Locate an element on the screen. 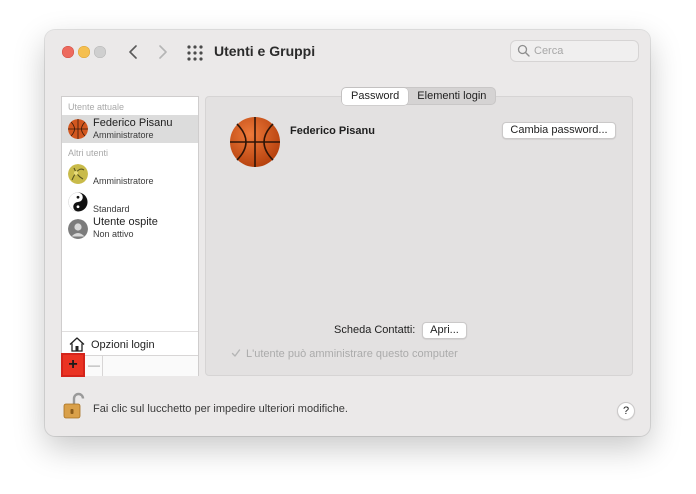 The image size is (696, 494). forward-button is located at coordinates (163, 52).